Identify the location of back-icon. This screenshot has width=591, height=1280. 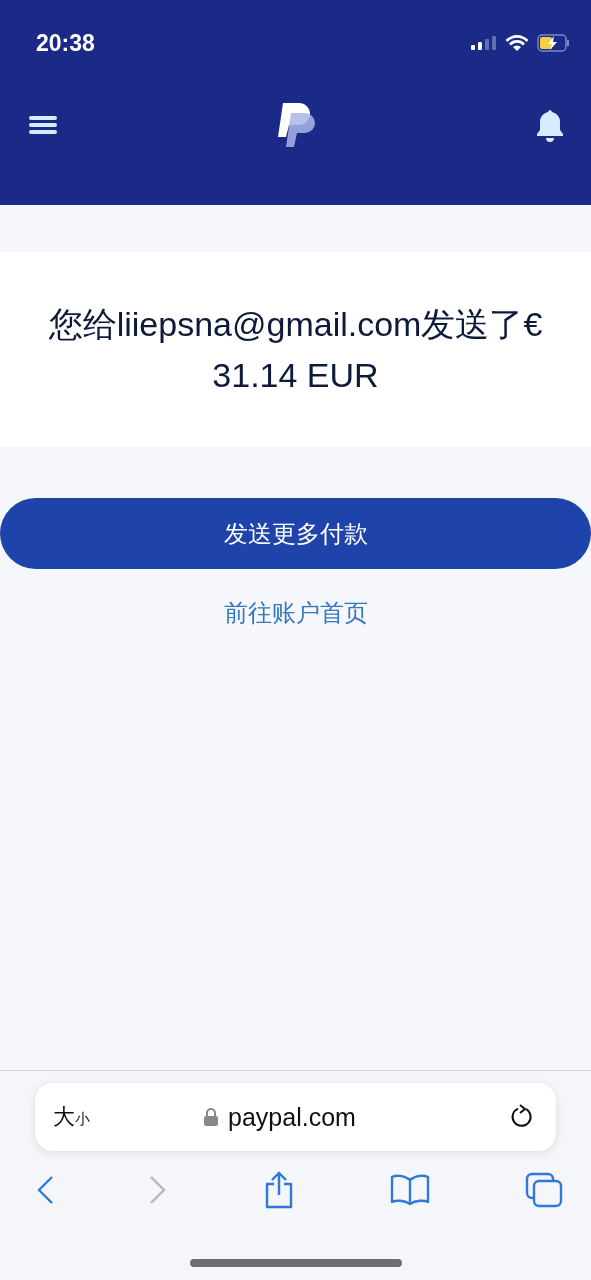
(45, 1190).